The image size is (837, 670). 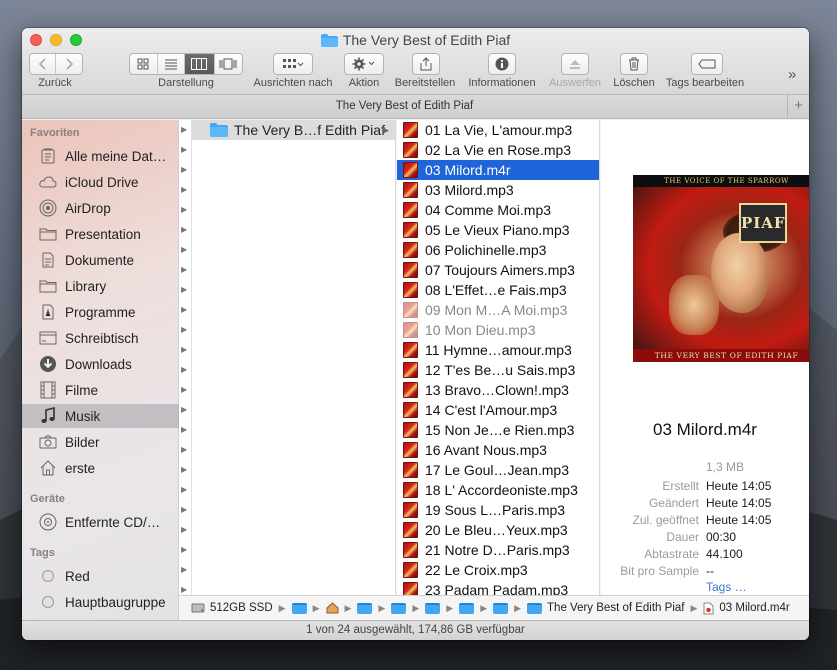 What do you see at coordinates (293, 130) in the screenshot?
I see `folder-row: The Very B…f Edith Piaf ▶` at bounding box center [293, 130].